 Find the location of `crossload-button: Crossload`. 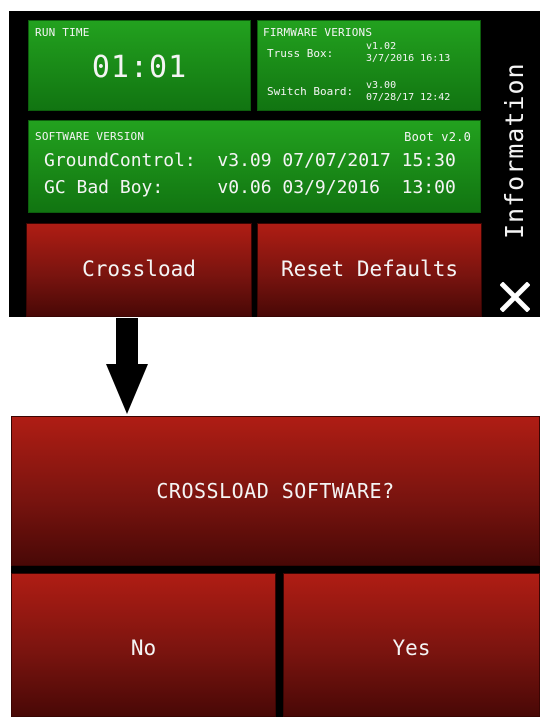

crossload-button: Crossload is located at coordinates (139, 270).